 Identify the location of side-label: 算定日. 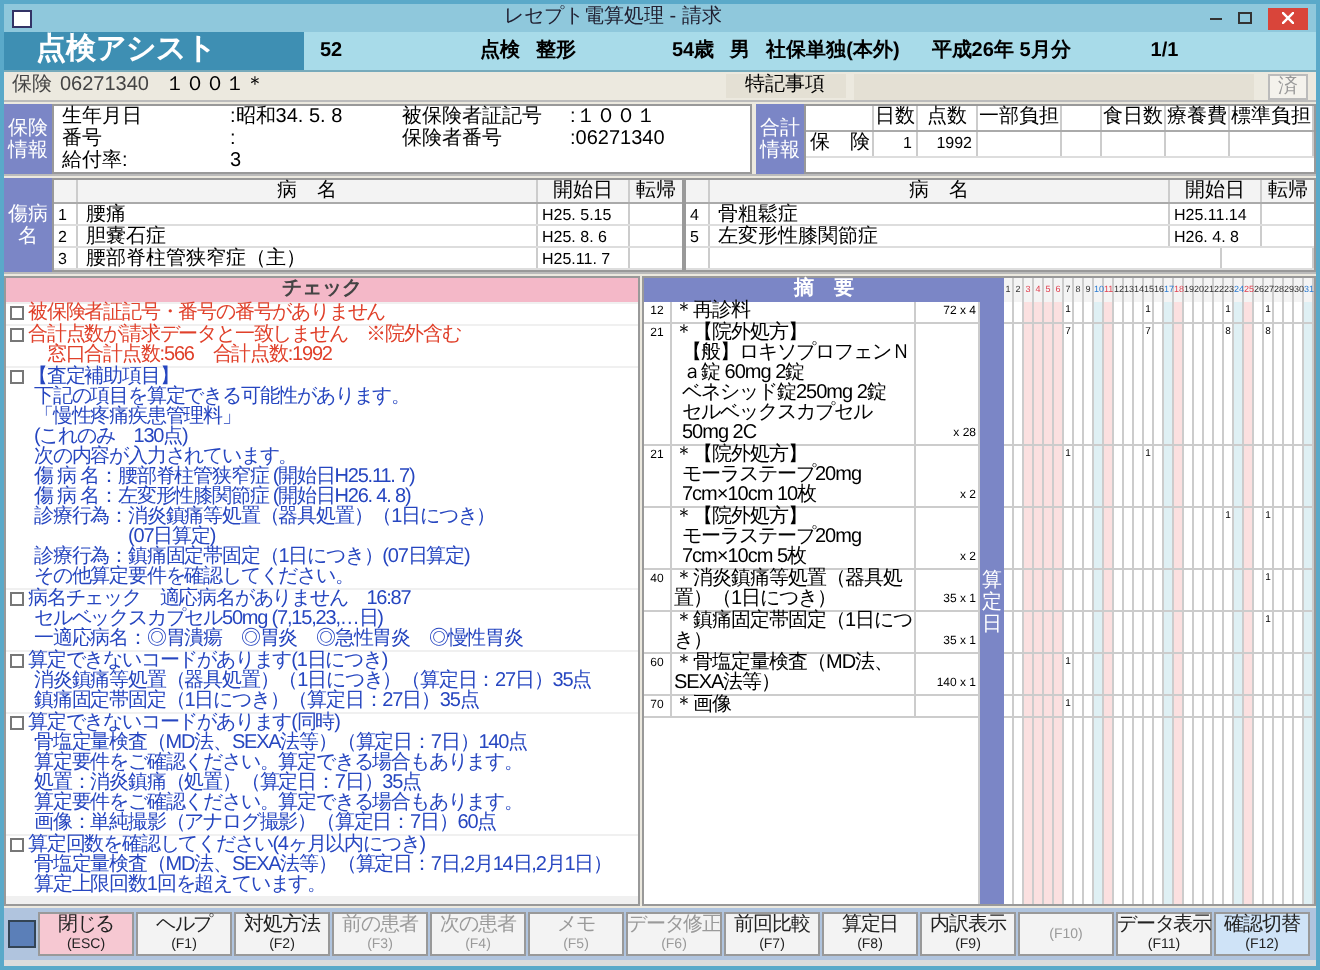
(992, 603).